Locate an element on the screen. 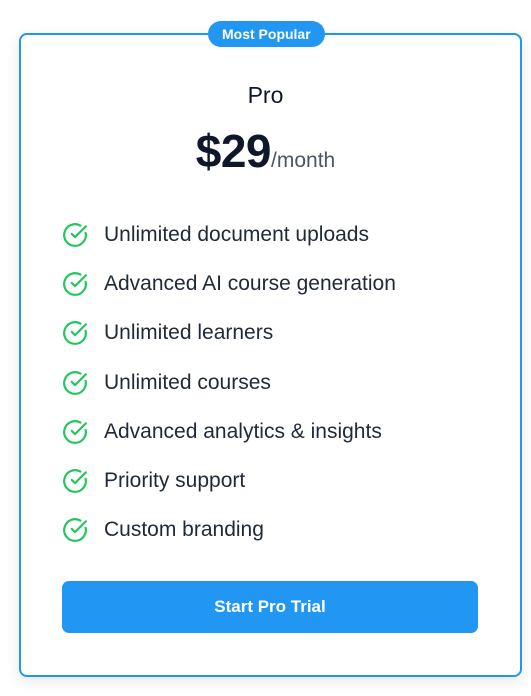  feature-item: Advanced AI course generation is located at coordinates (229, 283).